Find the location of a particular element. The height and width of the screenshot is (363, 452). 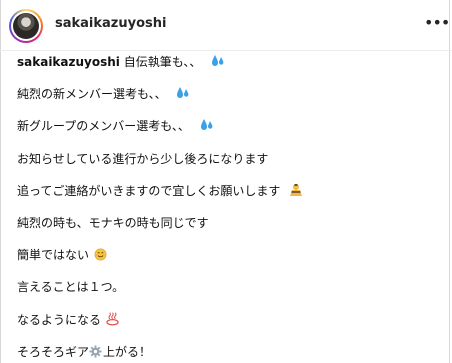

caption-line: そろそろギア 上がる！ is located at coordinates (84, 352).